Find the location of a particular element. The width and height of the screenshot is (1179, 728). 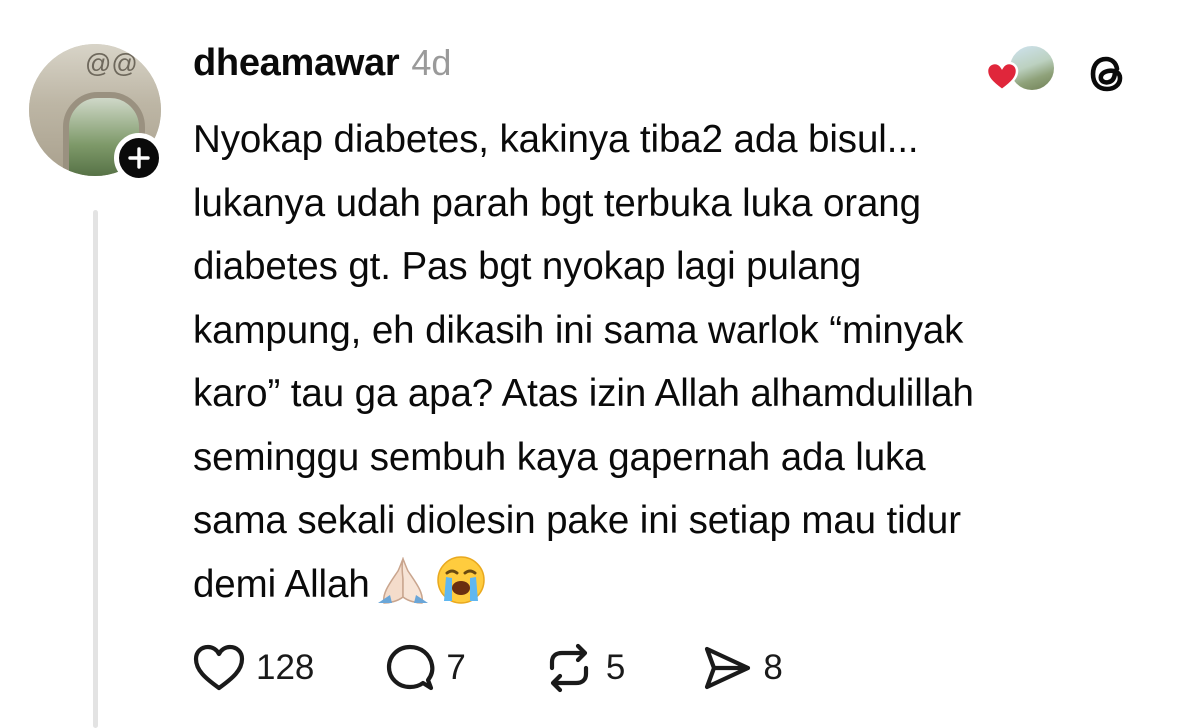

send-icon is located at coordinates (728, 668).